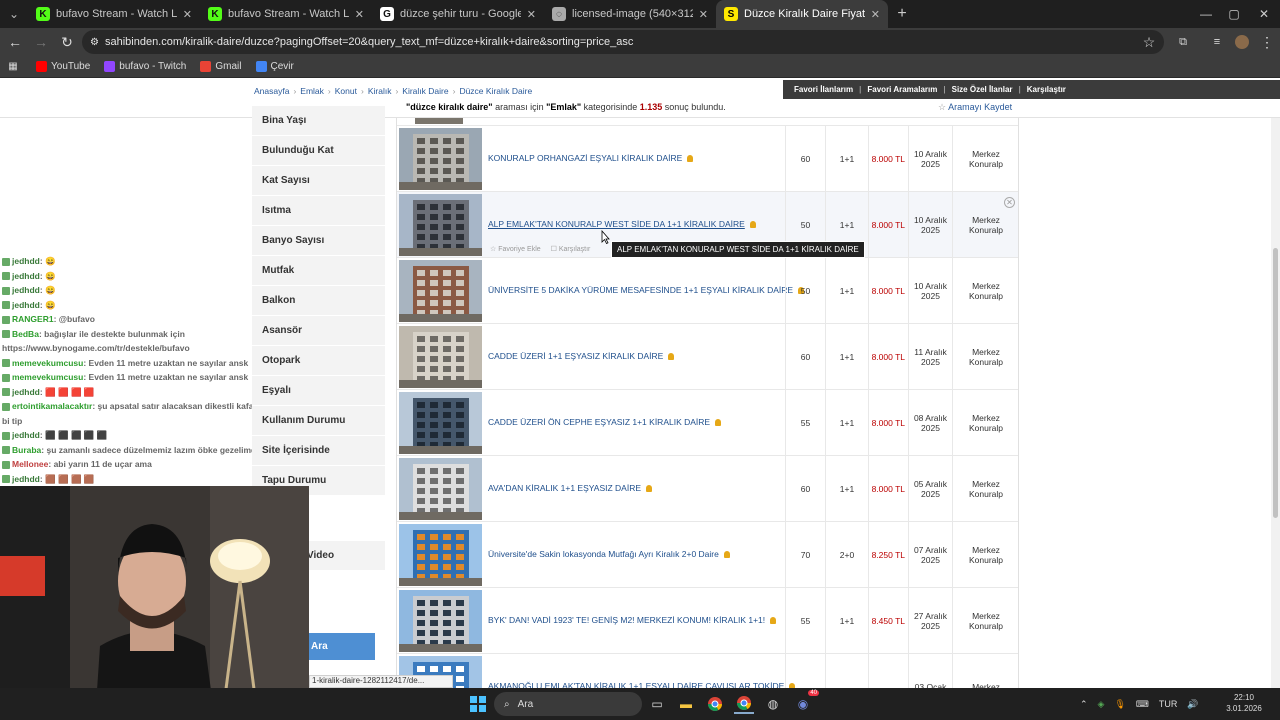 The image size is (1280, 720). Describe the element at coordinates (568, 704) in the screenshot. I see `taskbar-search: ⌕ Ara` at that location.